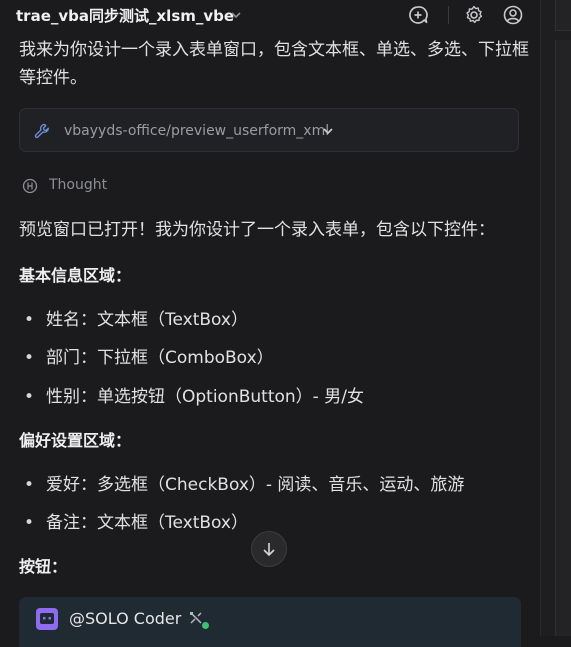 The height and width of the screenshot is (647, 571). I want to click on agent-mention: @SOLO Coder, so click(125, 618).